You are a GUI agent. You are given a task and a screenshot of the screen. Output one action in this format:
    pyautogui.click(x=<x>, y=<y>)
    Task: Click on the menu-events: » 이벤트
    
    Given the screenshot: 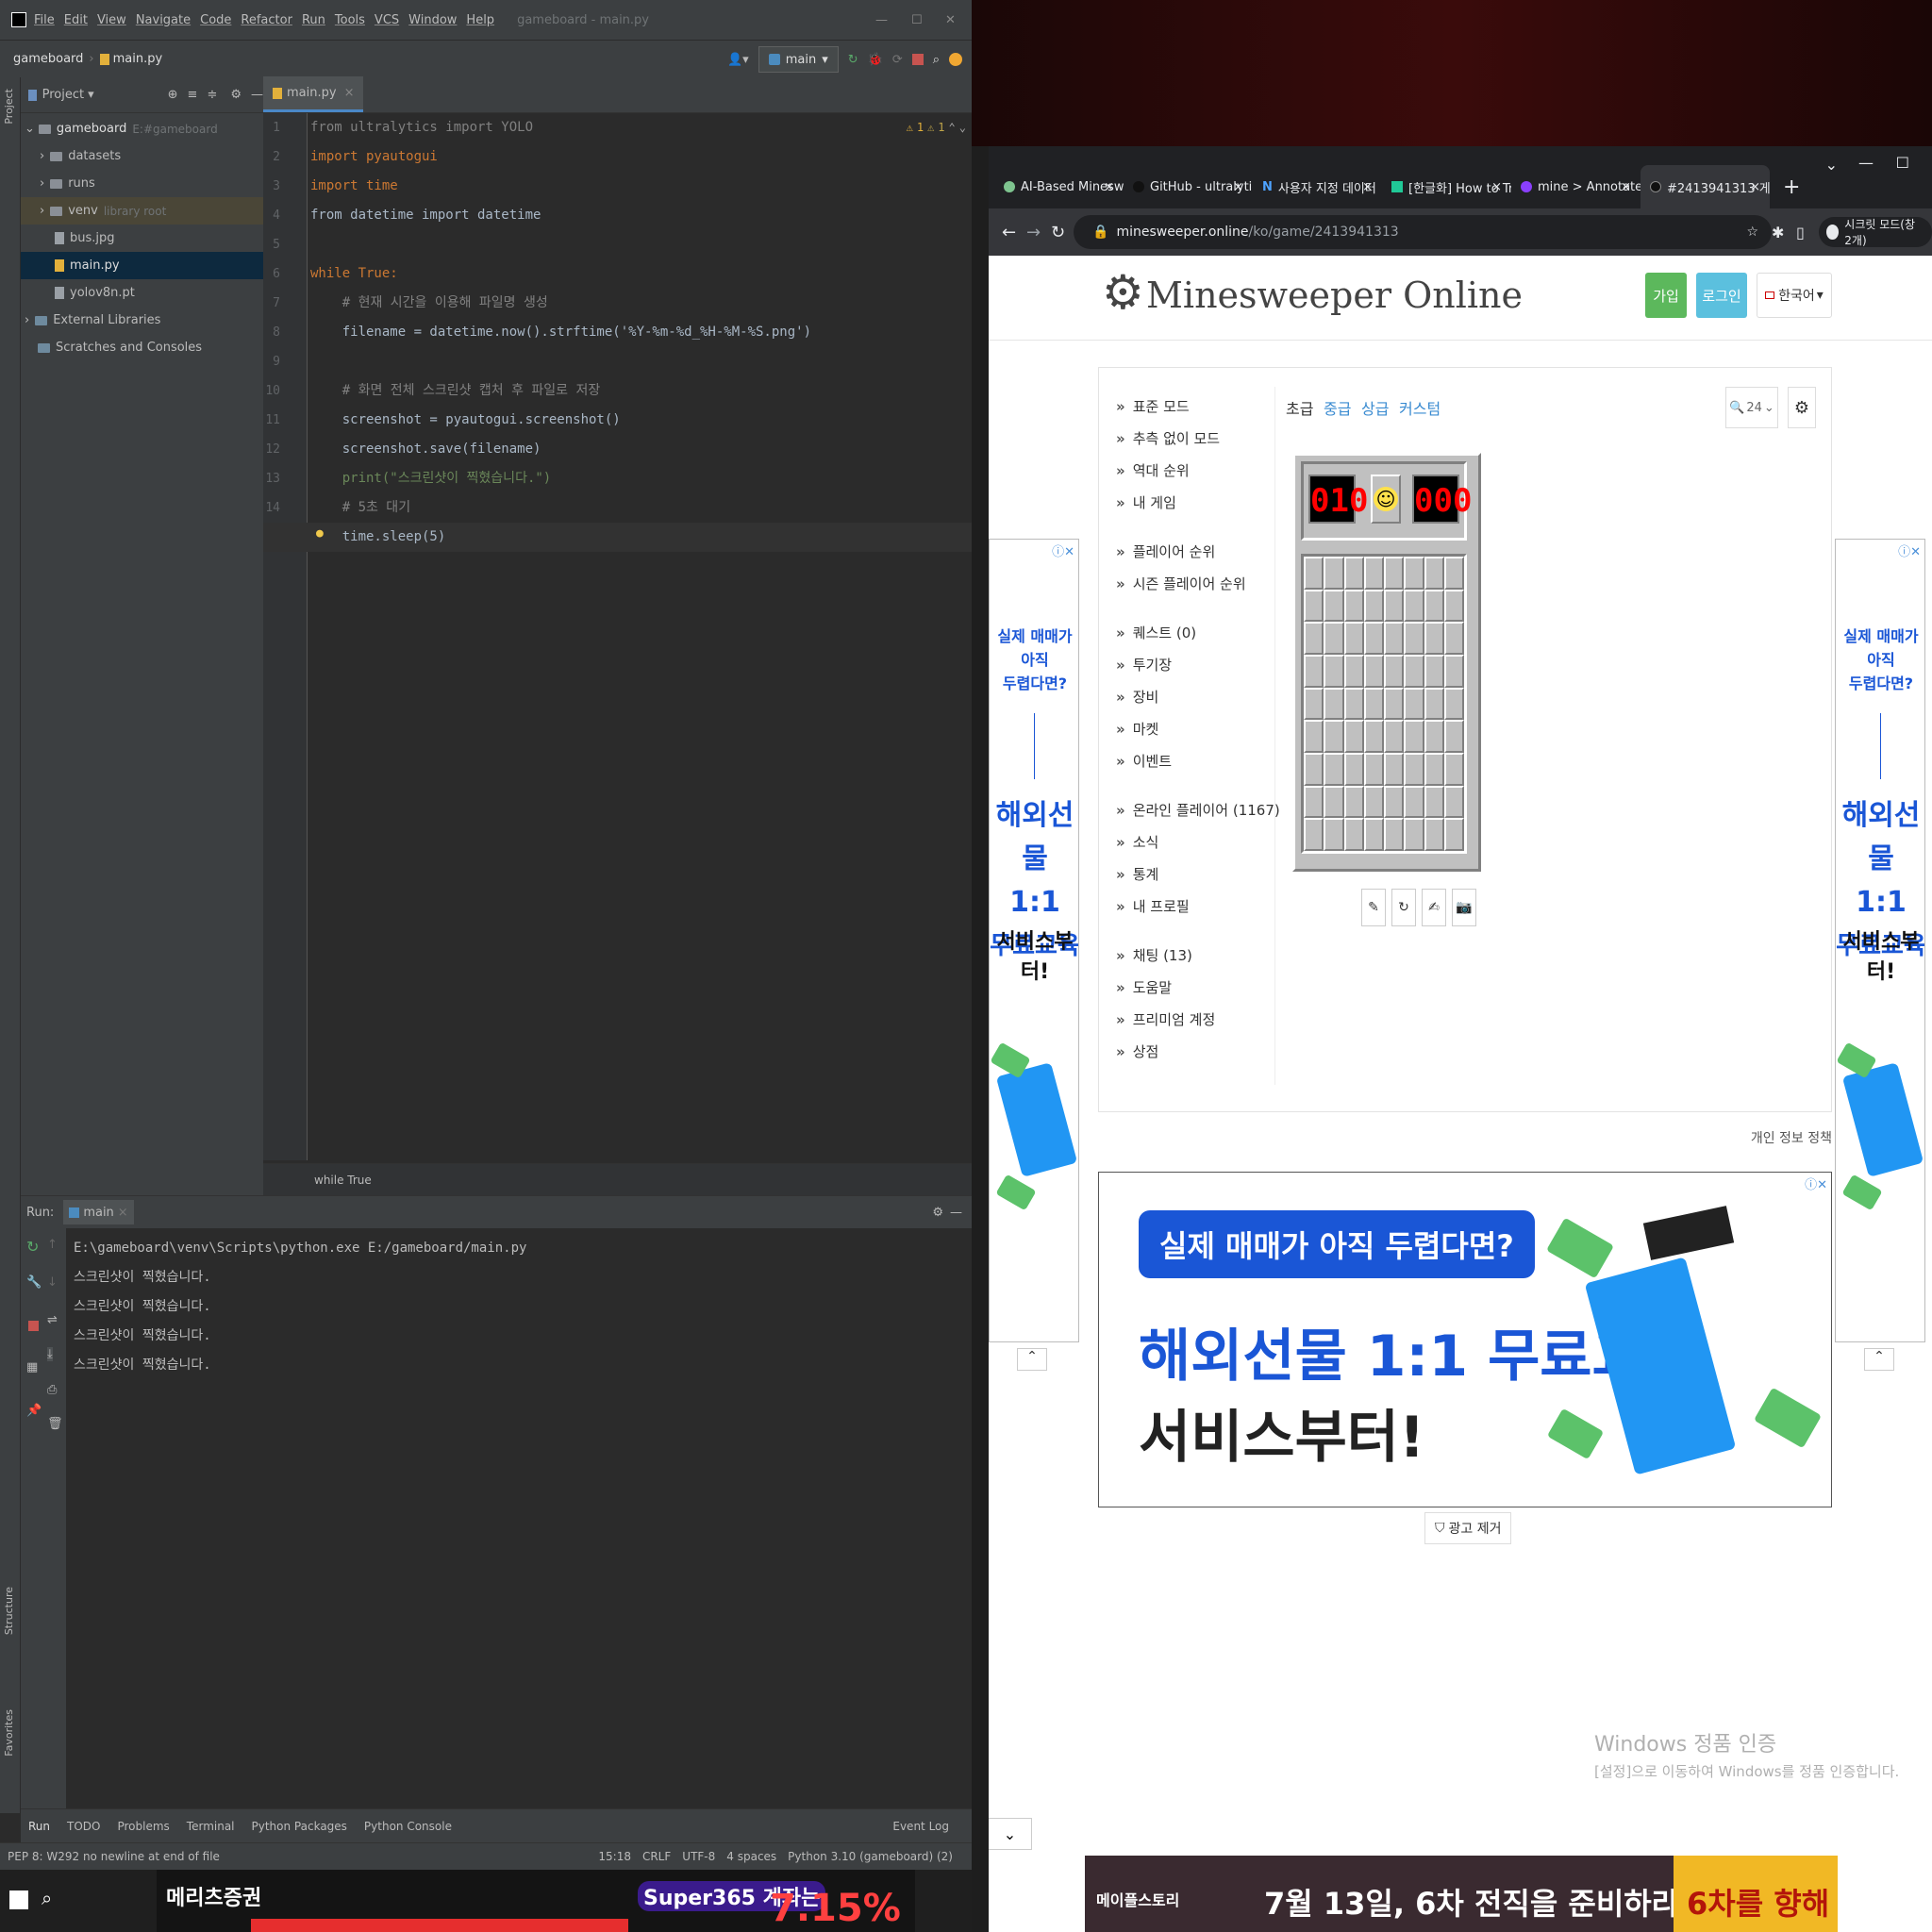 What is the action you would take?
    pyautogui.click(x=1144, y=761)
    